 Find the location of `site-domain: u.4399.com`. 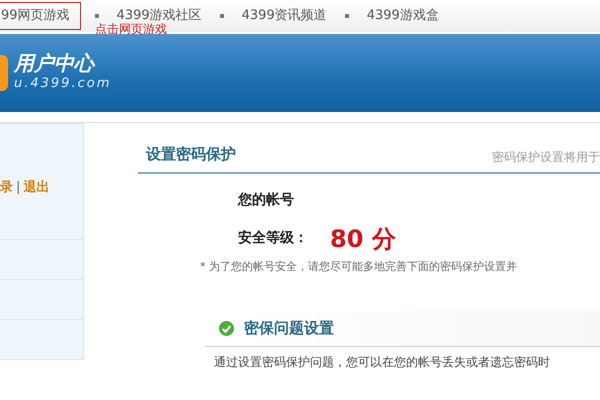

site-domain: u.4399.com is located at coordinates (63, 84).